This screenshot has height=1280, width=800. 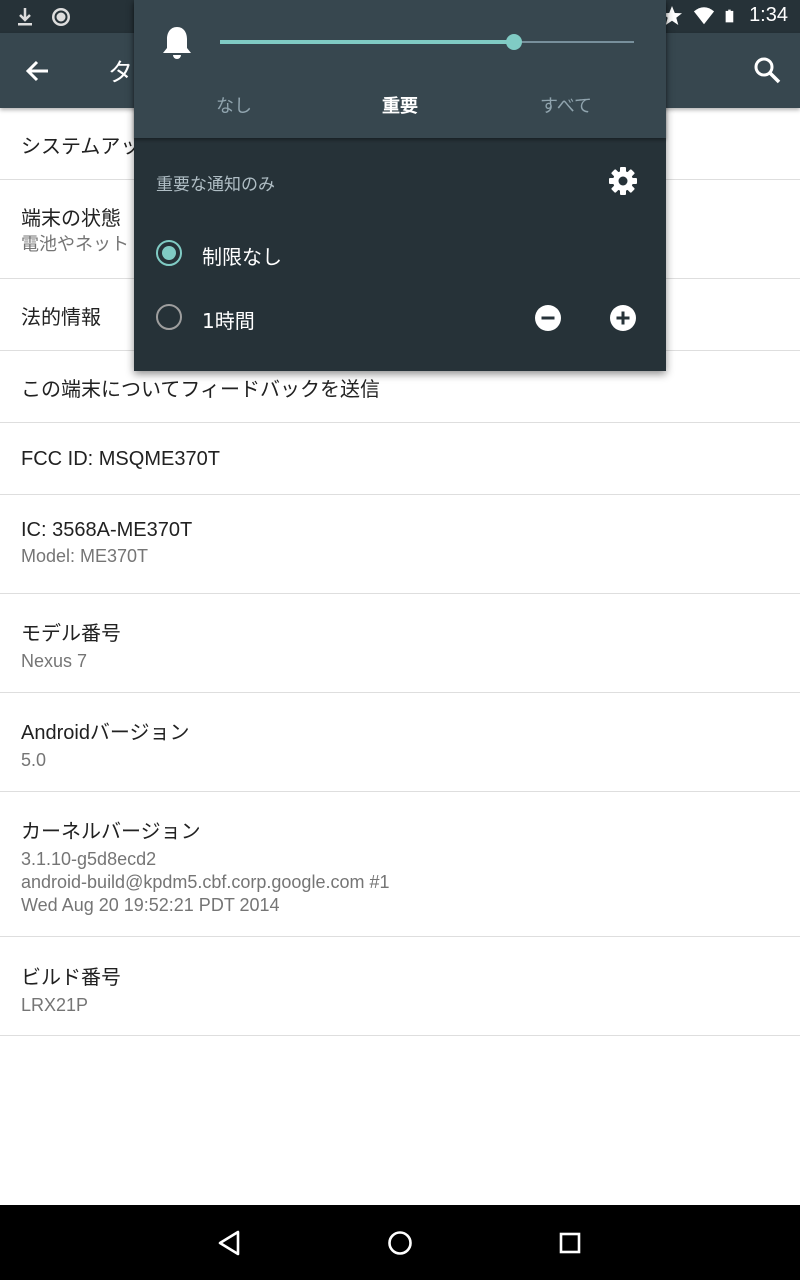 I want to click on volume-slider-thumb, so click(x=513, y=42).